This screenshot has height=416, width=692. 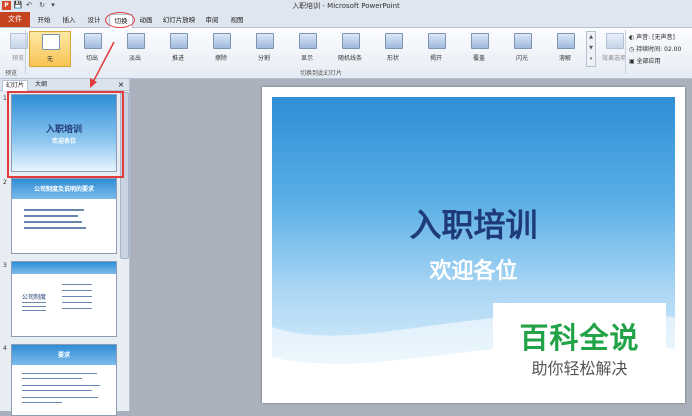 I want to click on transition-wipe: 擦除, so click(x=221, y=48).